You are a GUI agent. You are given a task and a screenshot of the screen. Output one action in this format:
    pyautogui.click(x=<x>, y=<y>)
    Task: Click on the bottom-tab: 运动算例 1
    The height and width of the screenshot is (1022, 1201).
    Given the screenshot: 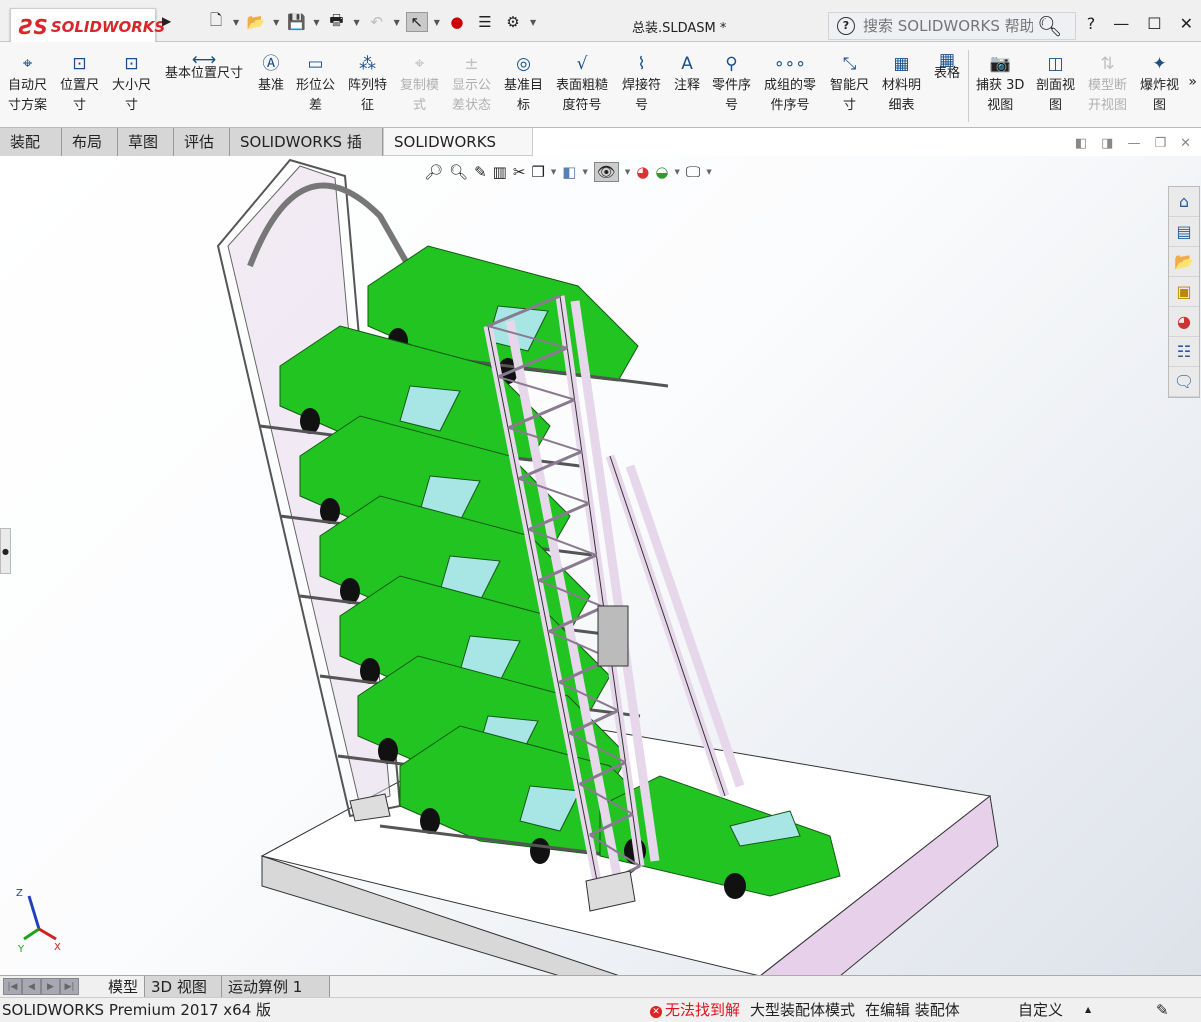 What is the action you would take?
    pyautogui.click(x=276, y=987)
    